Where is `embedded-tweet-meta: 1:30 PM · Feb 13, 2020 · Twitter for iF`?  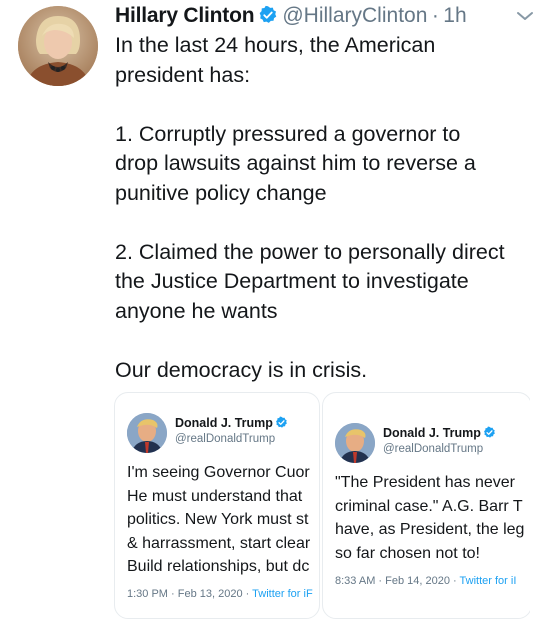
embedded-tweet-meta: 1:30 PM · Feb 13, 2020 · Twitter for iF is located at coordinates (220, 594).